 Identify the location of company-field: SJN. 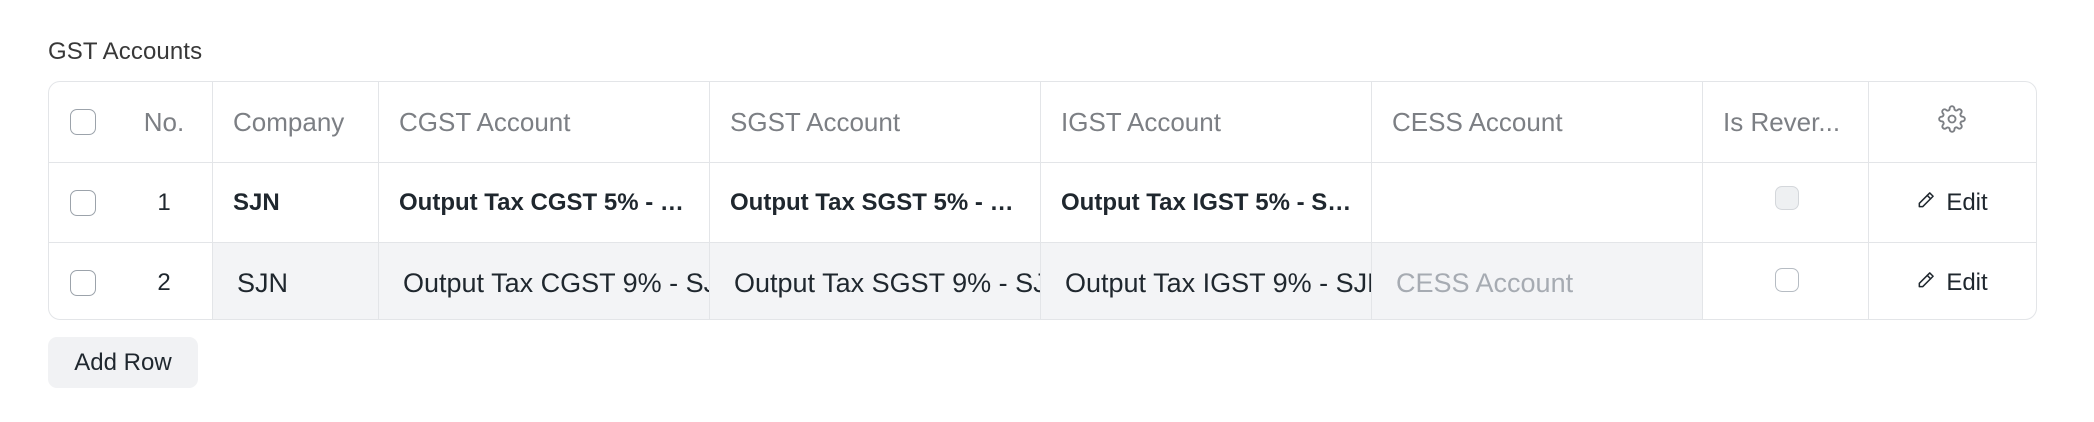
(296, 281).